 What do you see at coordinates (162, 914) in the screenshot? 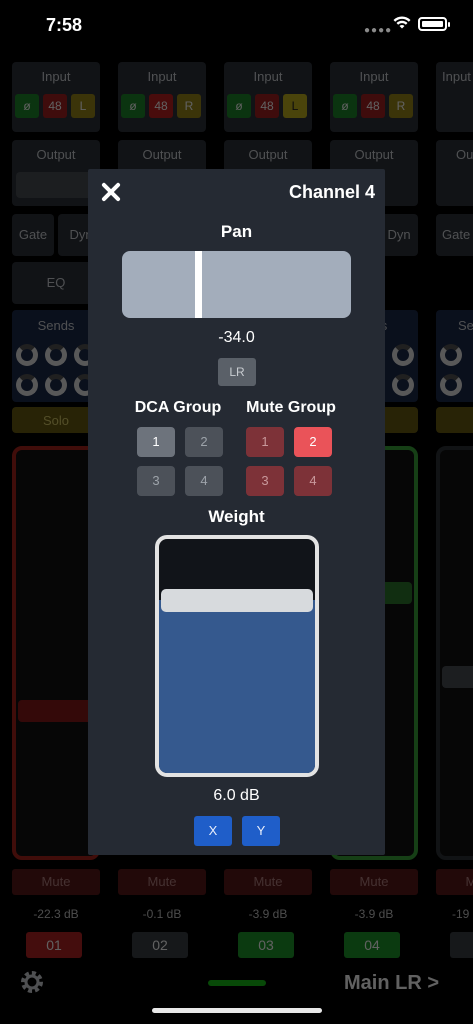
I see `channel-level: -0.1 dB` at bounding box center [162, 914].